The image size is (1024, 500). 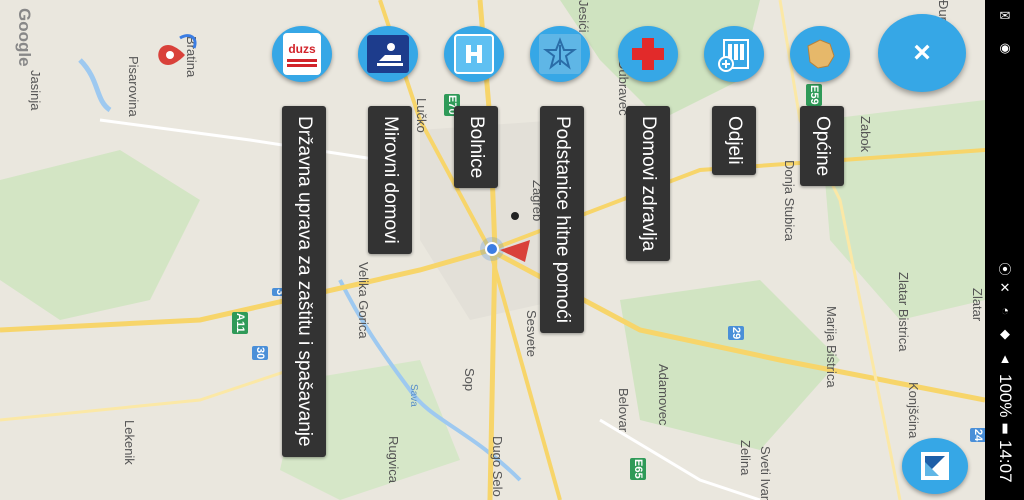 What do you see at coordinates (1005, 310) in the screenshot?
I see `alarm-icon: ◔` at bounding box center [1005, 310].